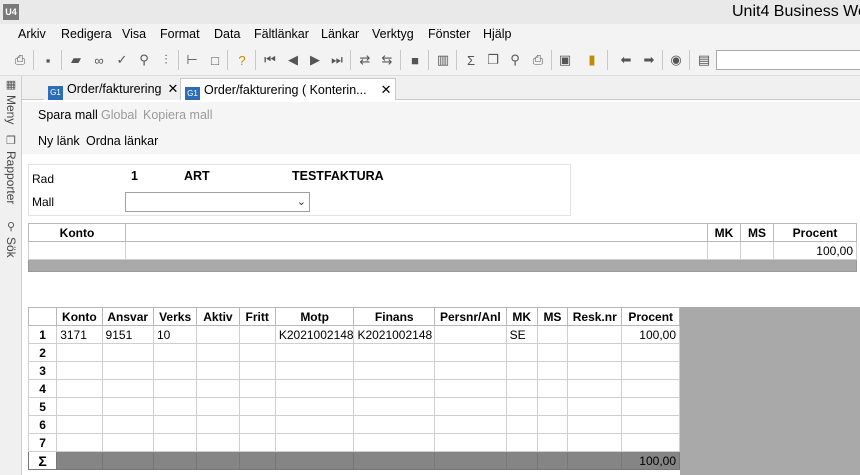 Image resolution: width=860 pixels, height=475 pixels. Describe the element at coordinates (281, 34) in the screenshot. I see `menu-faltlankar: Fältlänkar` at that location.